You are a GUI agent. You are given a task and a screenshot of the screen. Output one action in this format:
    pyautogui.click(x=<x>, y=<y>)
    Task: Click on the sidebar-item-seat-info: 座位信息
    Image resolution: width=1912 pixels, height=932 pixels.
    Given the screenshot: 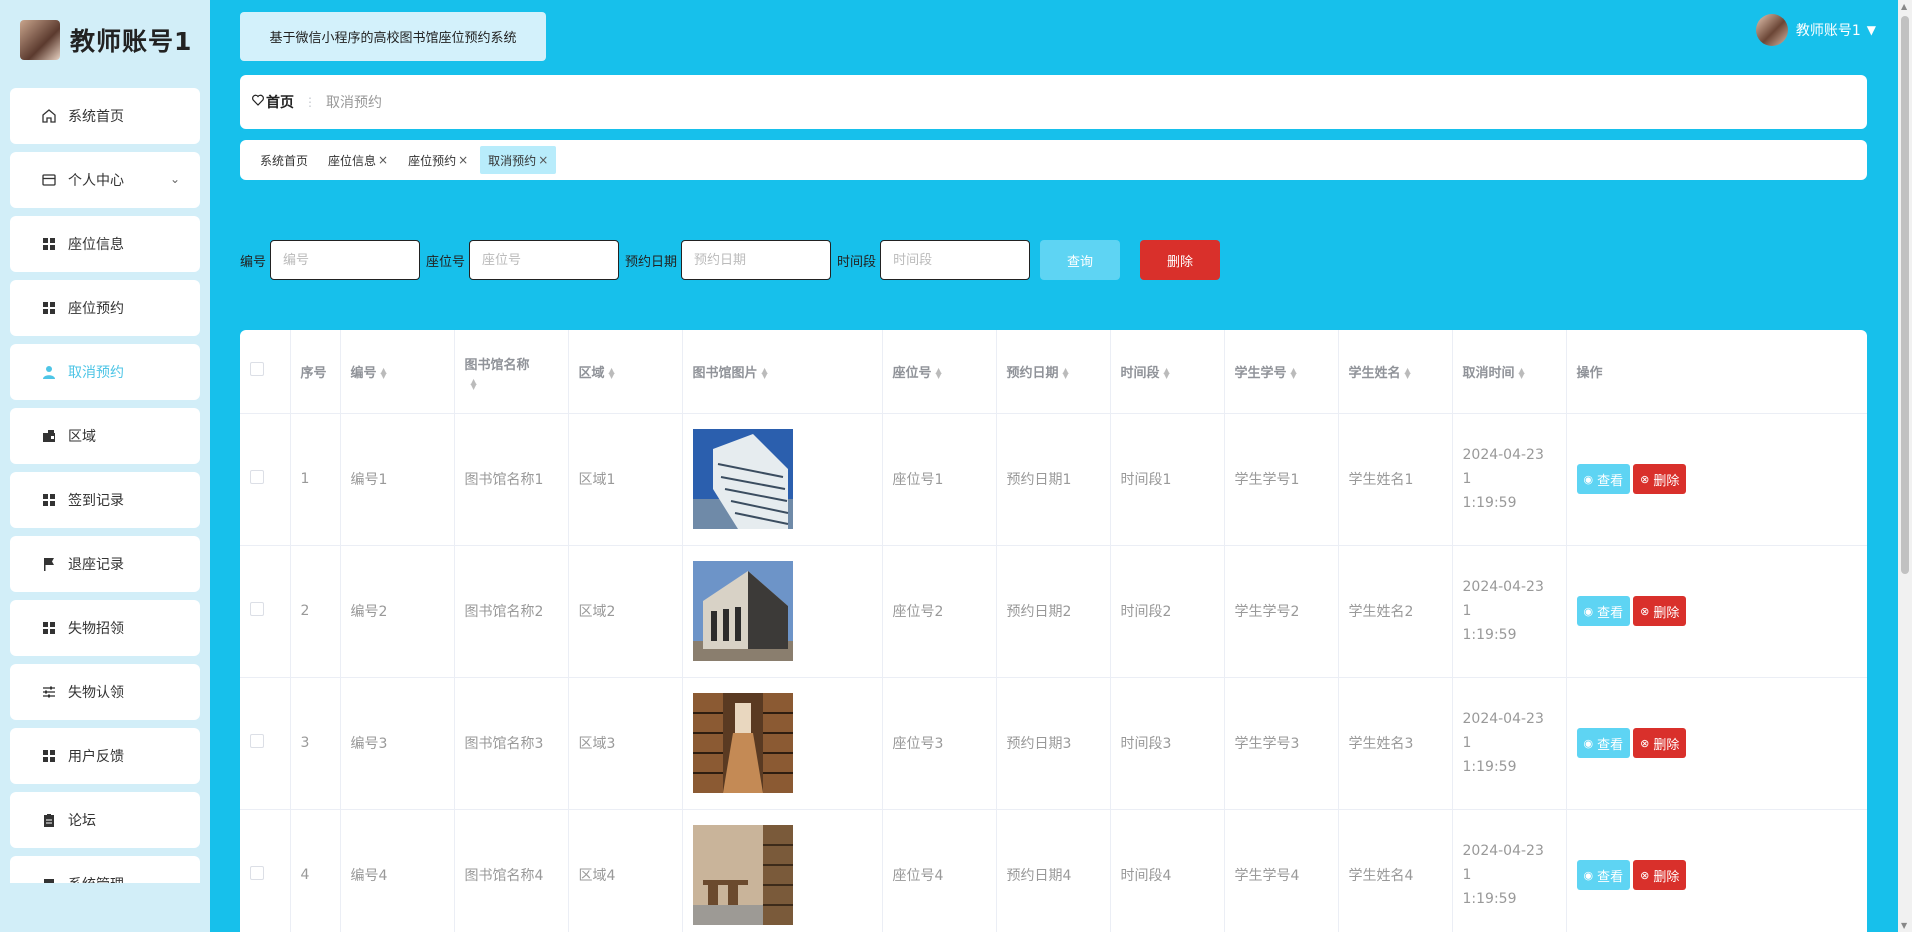 What is the action you would take?
    pyautogui.click(x=105, y=244)
    